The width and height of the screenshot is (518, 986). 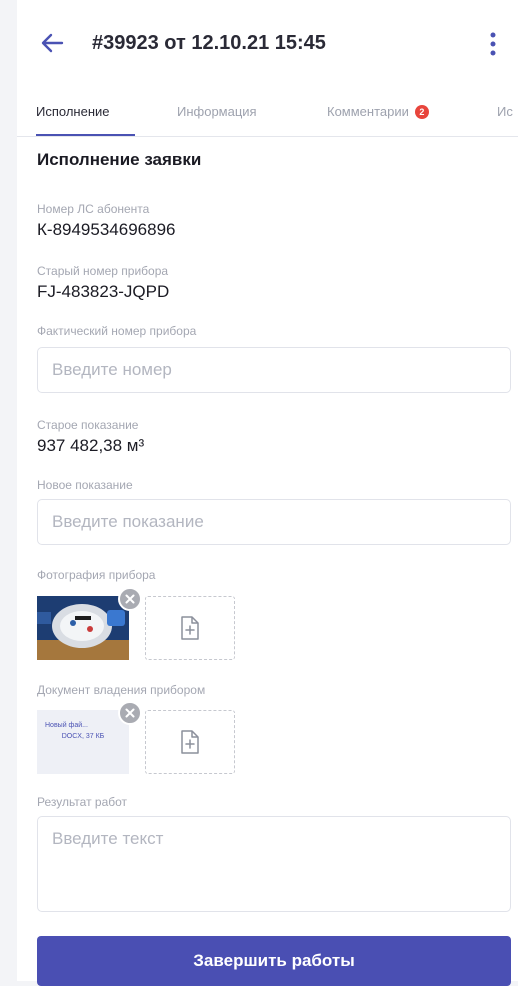 I want to click on ownership-doc-file: Новый фай... DOCX, 37 КБ, so click(x=83, y=742).